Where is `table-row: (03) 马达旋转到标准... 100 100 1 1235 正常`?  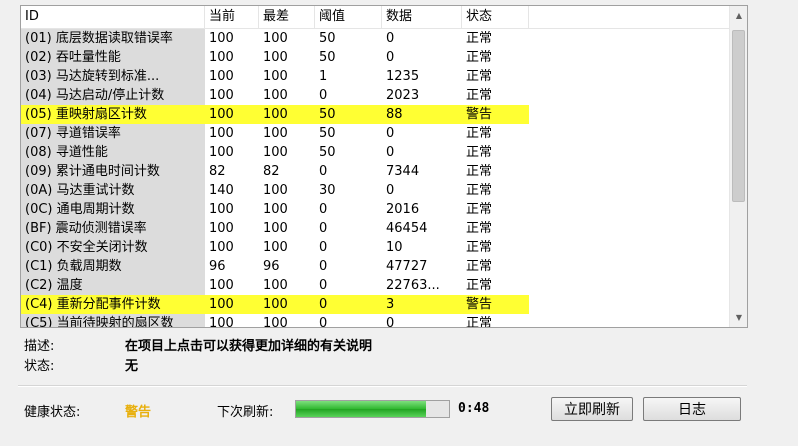 table-row: (03) 马达旋转到标准... 100 100 1 1235 正常 is located at coordinates (375, 76).